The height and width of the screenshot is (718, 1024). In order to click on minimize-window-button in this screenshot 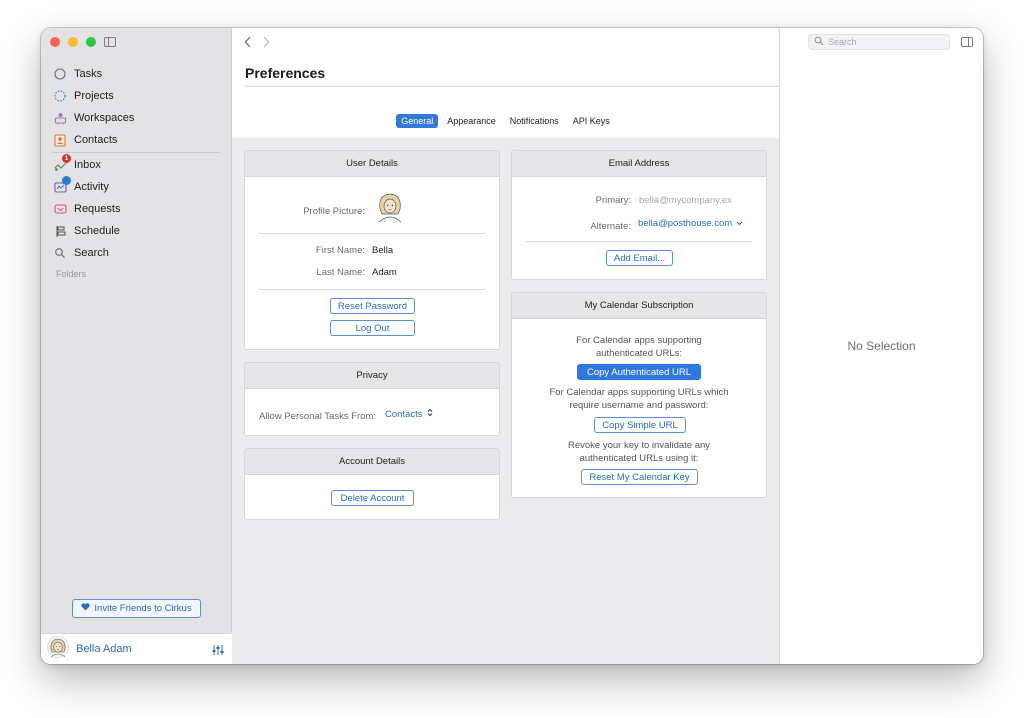, I will do `click(73, 42)`.